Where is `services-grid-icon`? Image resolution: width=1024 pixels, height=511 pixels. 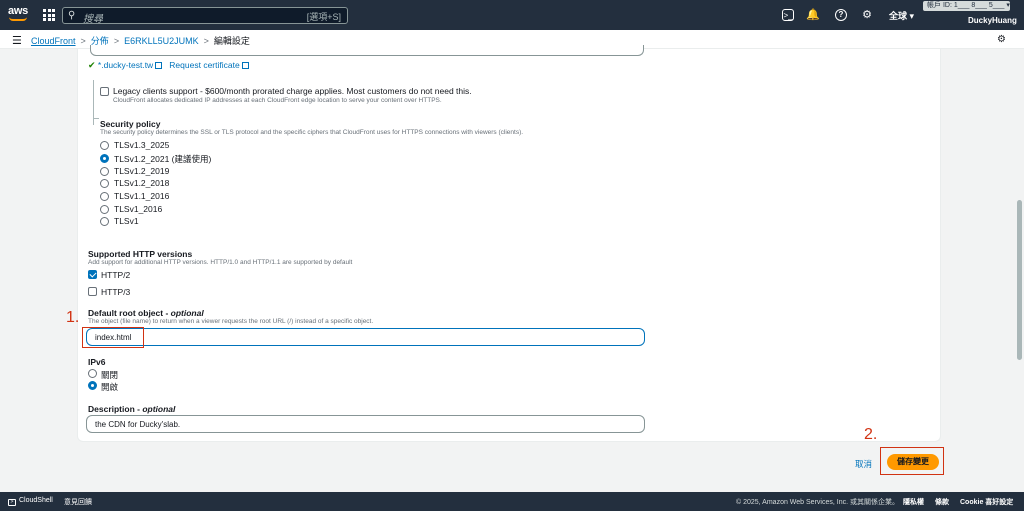 services-grid-icon is located at coordinates (49, 15).